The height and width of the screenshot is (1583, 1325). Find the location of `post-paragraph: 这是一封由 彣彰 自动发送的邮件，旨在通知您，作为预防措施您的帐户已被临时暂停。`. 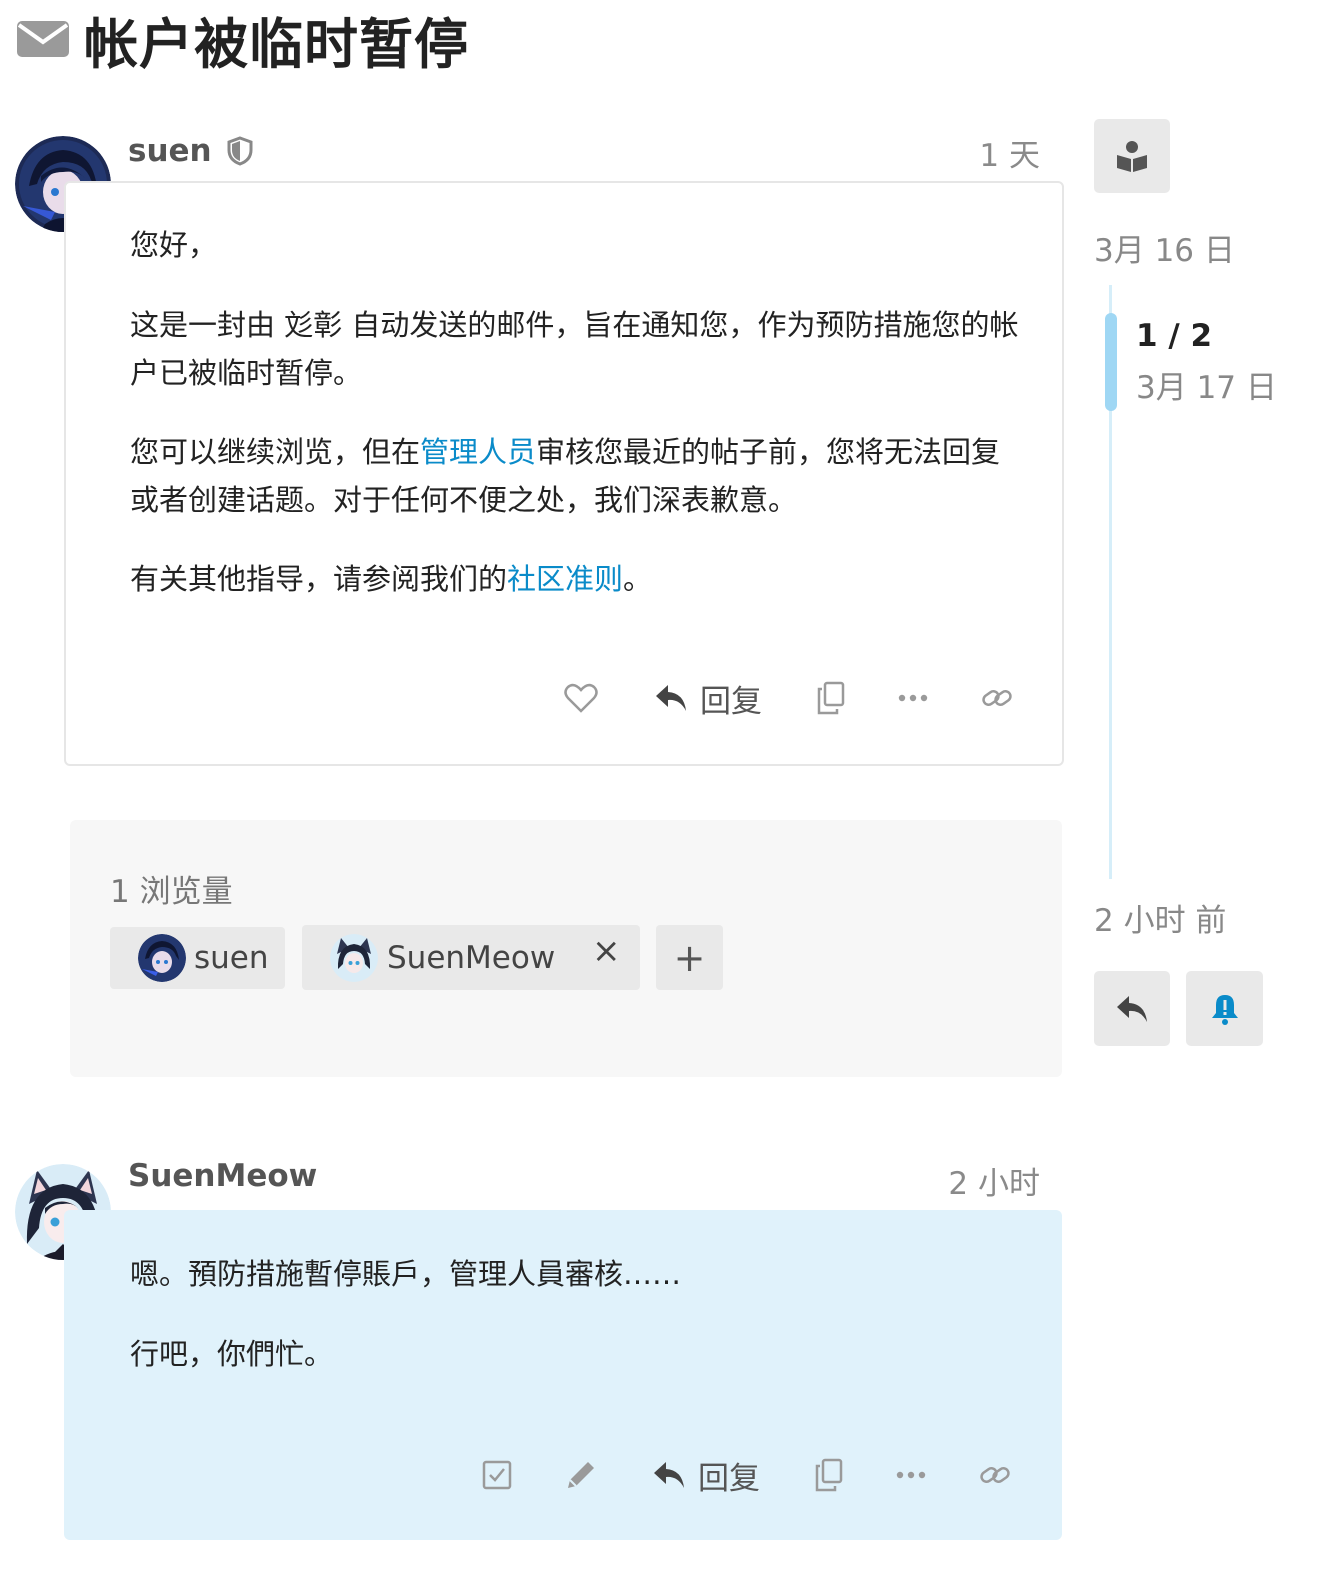

post-paragraph: 这是一封由 彣彰 自动发送的邮件，旨在通知您，作为预防措施您的帐户已被临时暂停。 is located at coordinates (574, 349).